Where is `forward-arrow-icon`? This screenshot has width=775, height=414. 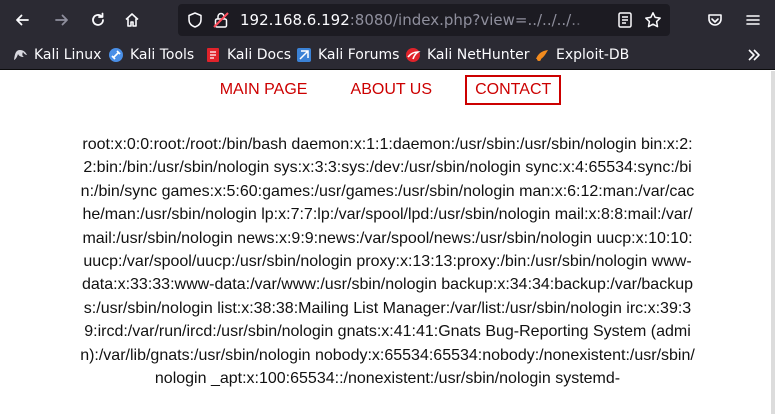 forward-arrow-icon is located at coordinates (62, 20).